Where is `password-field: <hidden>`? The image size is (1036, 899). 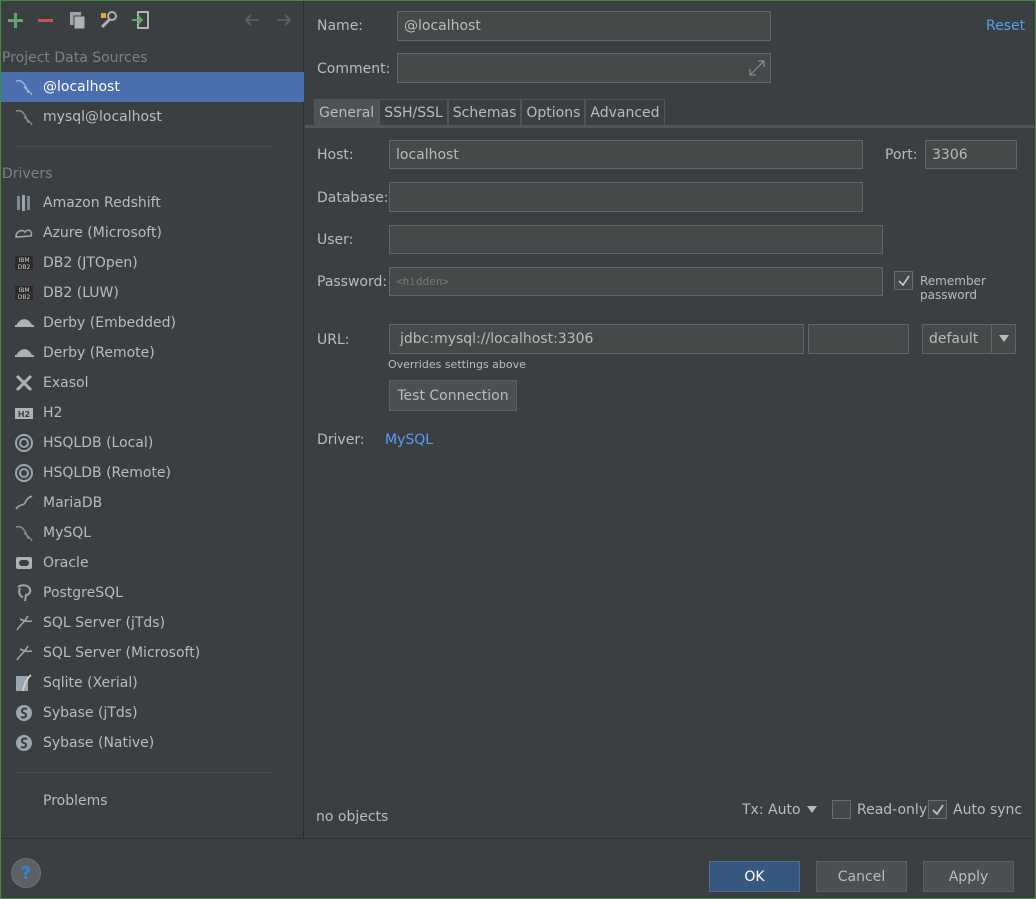
password-field: <hidden> is located at coordinates (636, 281).